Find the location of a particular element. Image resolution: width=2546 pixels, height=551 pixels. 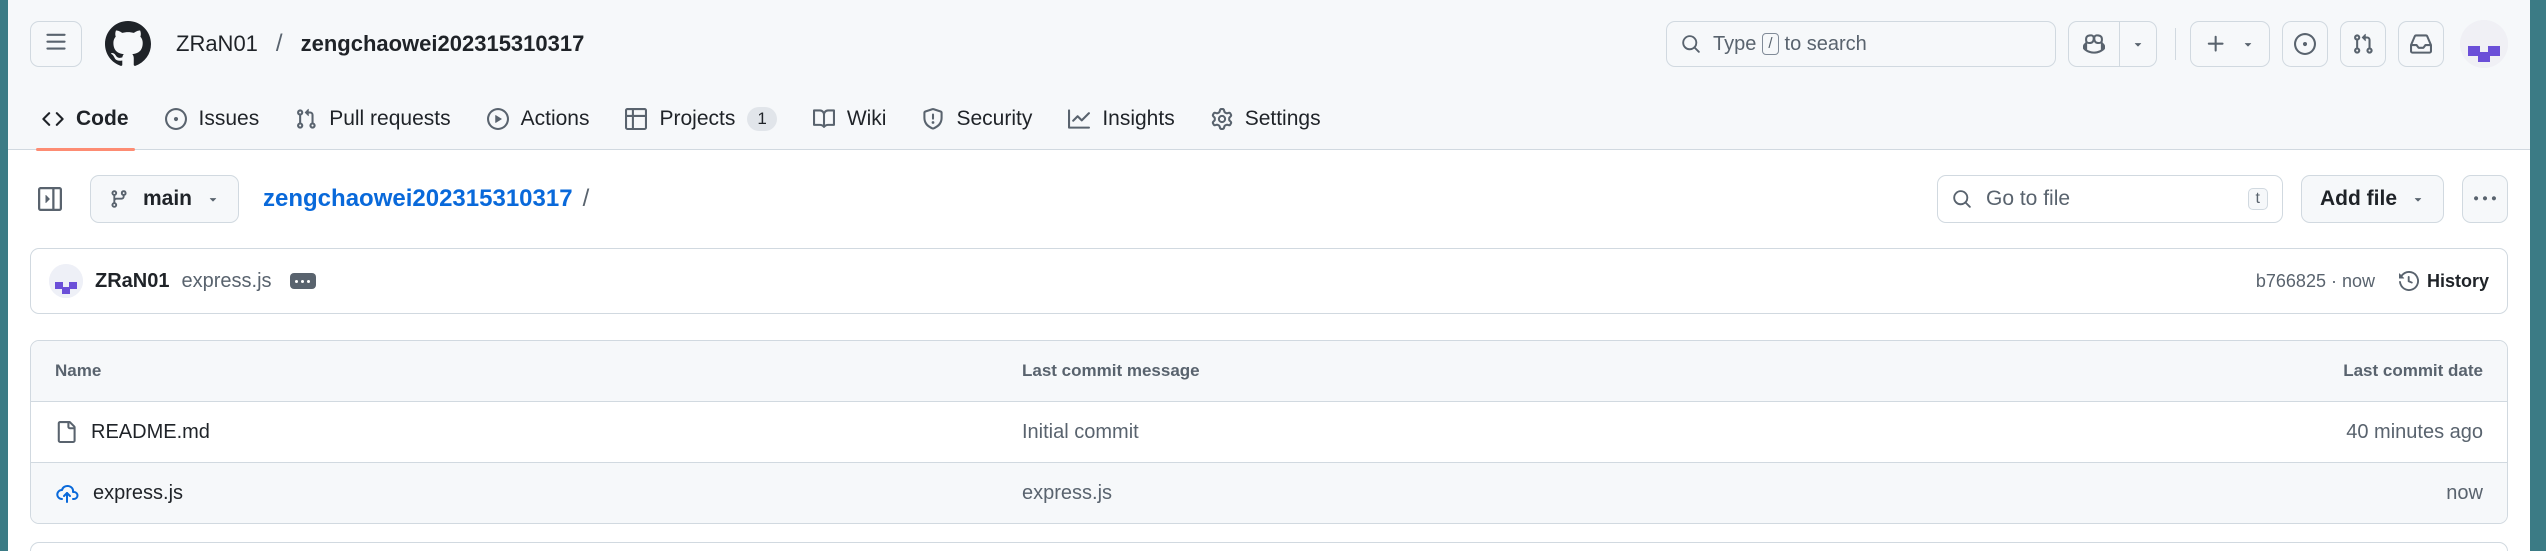

book-icon is located at coordinates (829, 119).